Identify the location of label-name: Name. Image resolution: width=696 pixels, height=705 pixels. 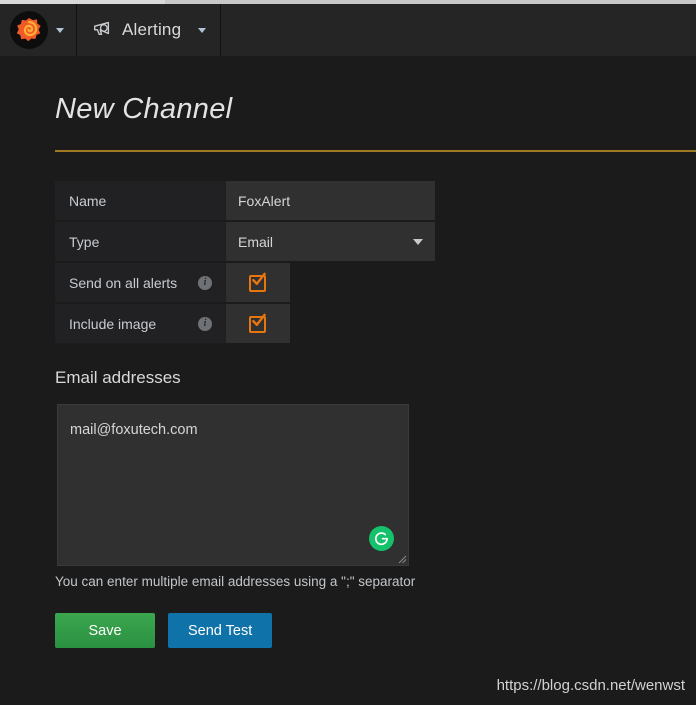
(140, 200).